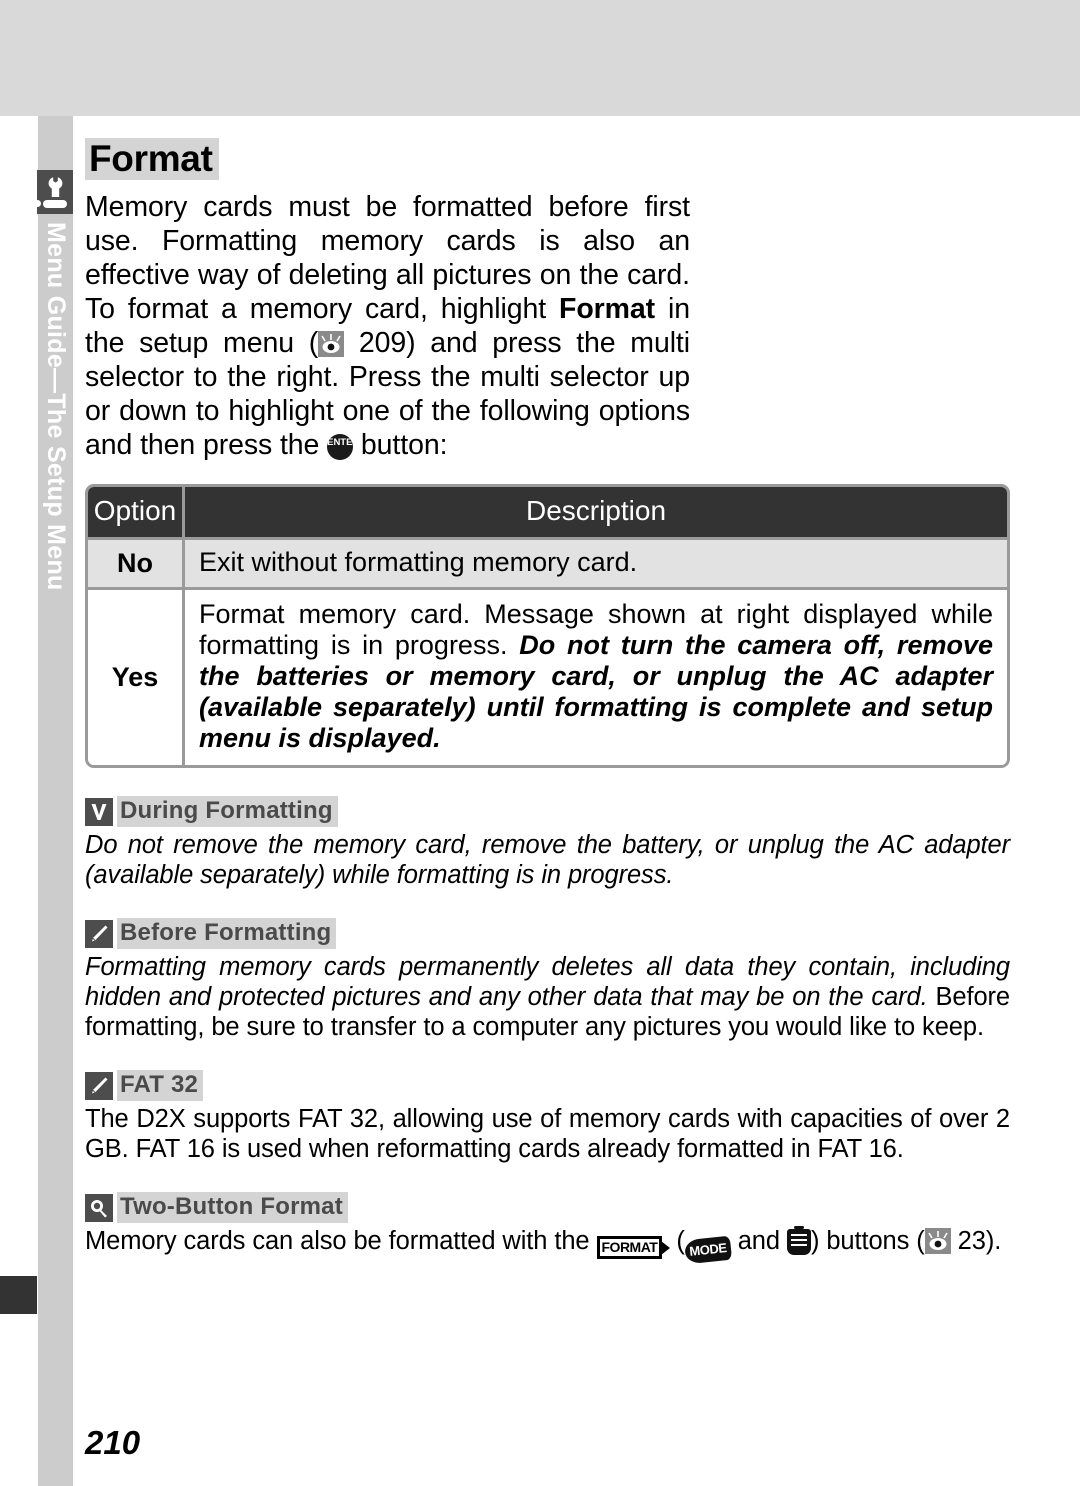  Describe the element at coordinates (758, 1241) in the screenshot. I see `two-button-text-mid2: and` at that location.